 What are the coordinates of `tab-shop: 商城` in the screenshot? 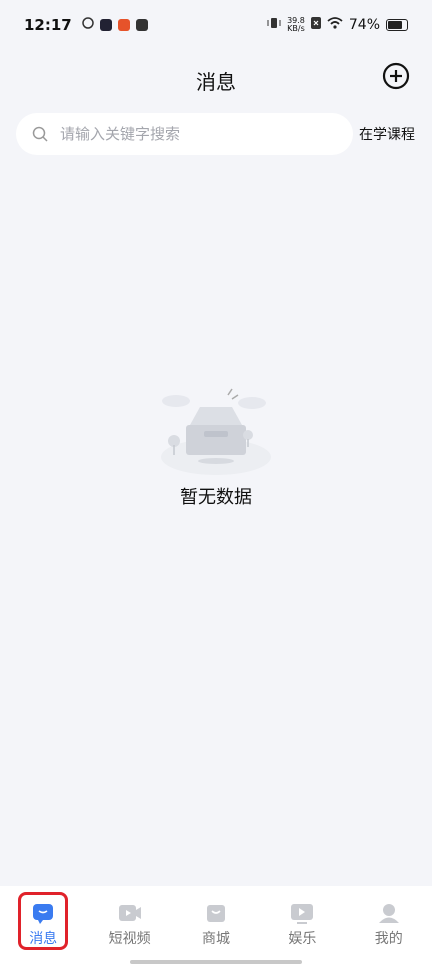 It's located at (216, 917).